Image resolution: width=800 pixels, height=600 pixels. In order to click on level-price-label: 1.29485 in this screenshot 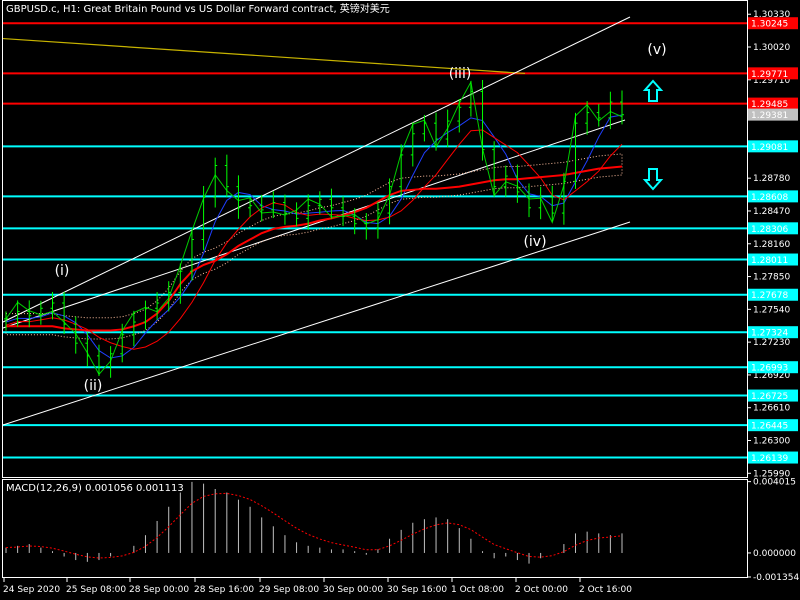, I will do `click(769, 105)`.